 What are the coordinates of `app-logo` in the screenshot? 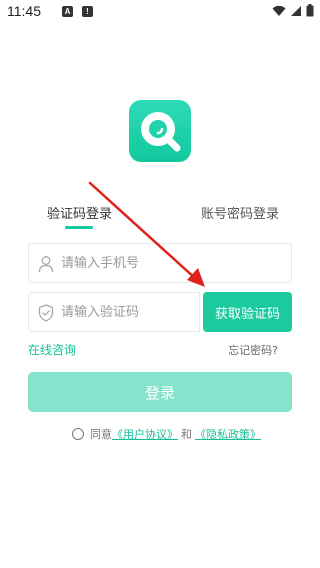 It's located at (160, 131).